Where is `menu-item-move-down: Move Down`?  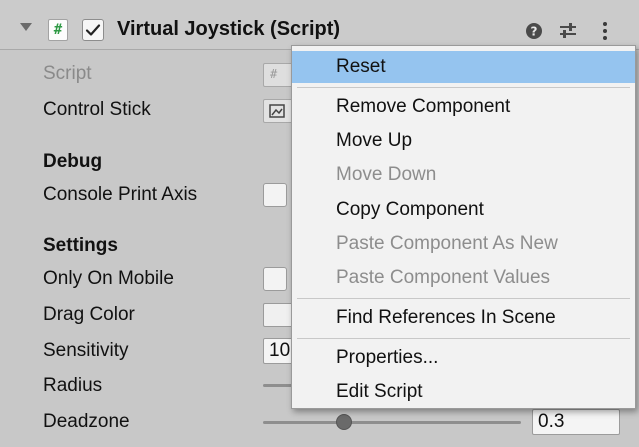 menu-item-move-down: Move Down is located at coordinates (386, 174).